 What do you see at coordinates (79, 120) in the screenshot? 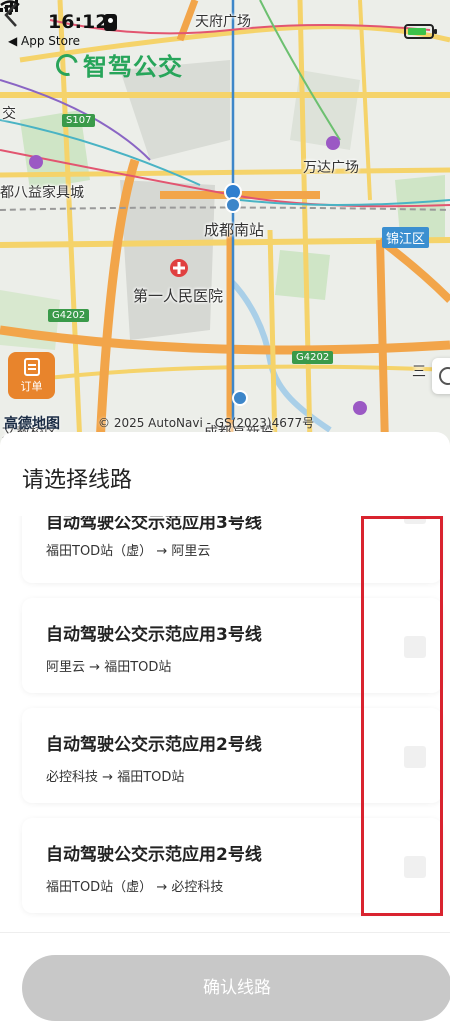
I see `road-badge-s107: S107` at bounding box center [79, 120].